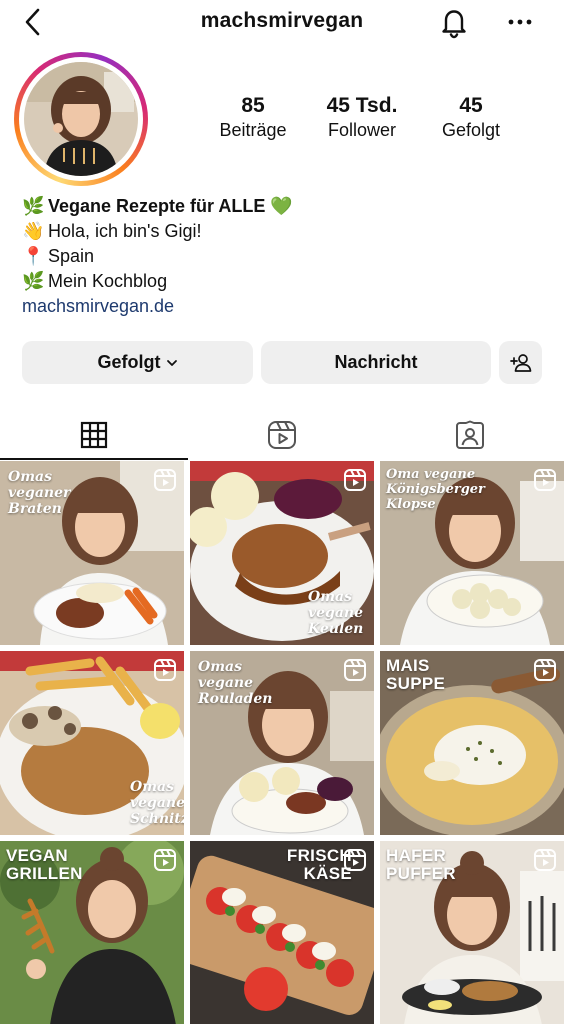 This screenshot has height=1024, width=564. What do you see at coordinates (336, 613) in the screenshot?
I see `post-caption: Omas vegane Keulen` at bounding box center [336, 613].